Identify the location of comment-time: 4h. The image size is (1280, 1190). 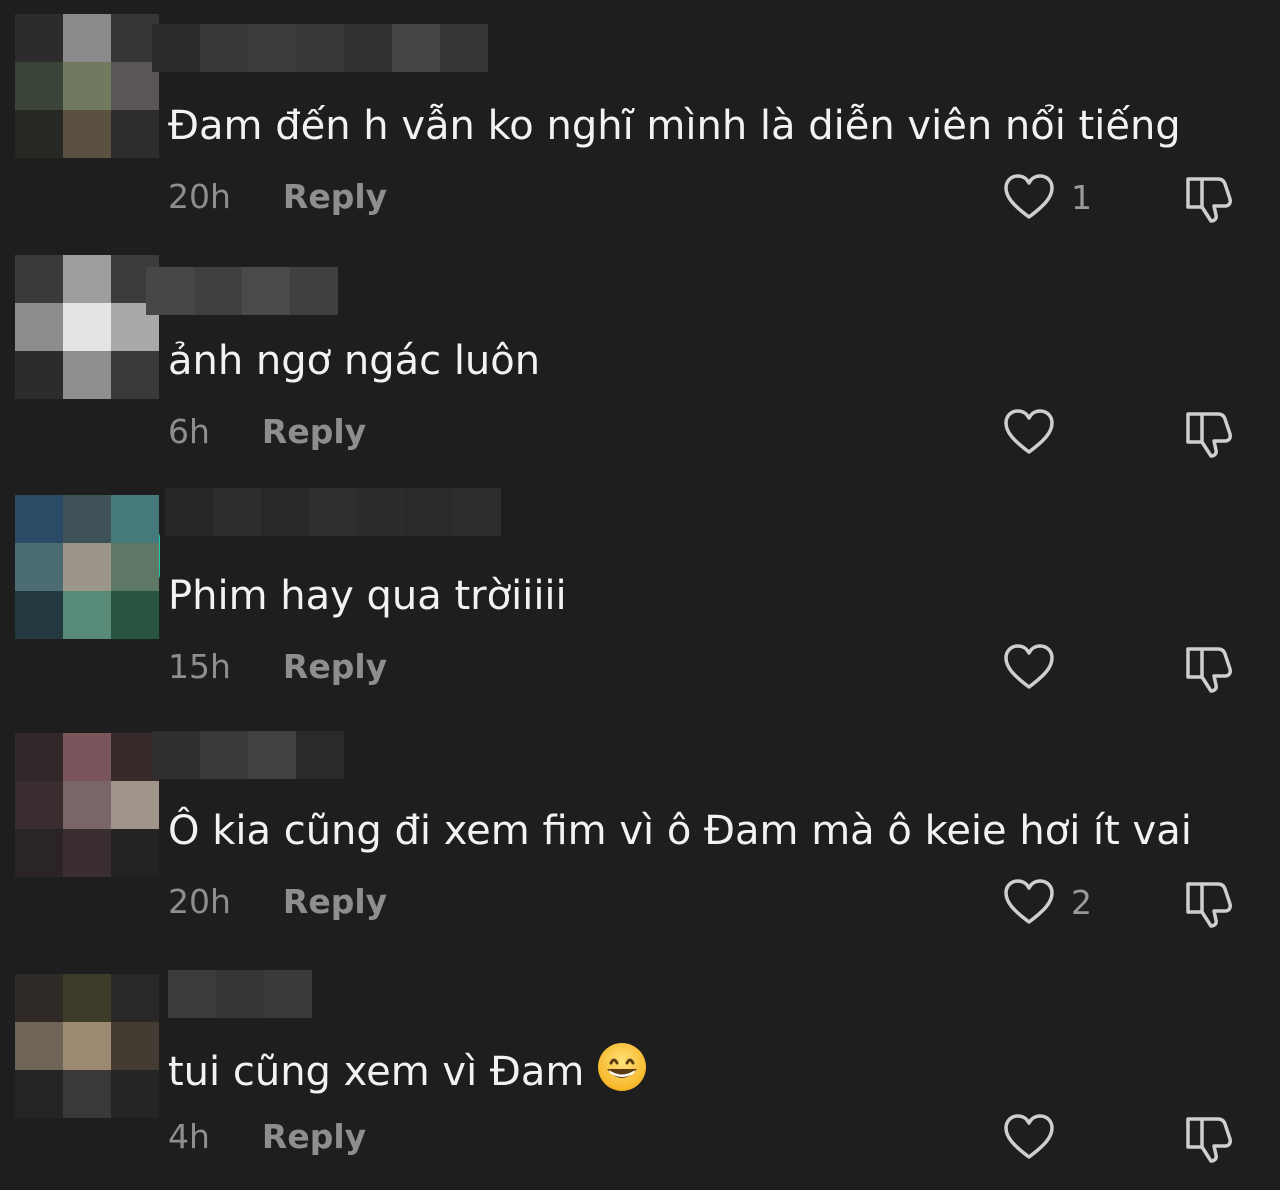
(189, 1136).